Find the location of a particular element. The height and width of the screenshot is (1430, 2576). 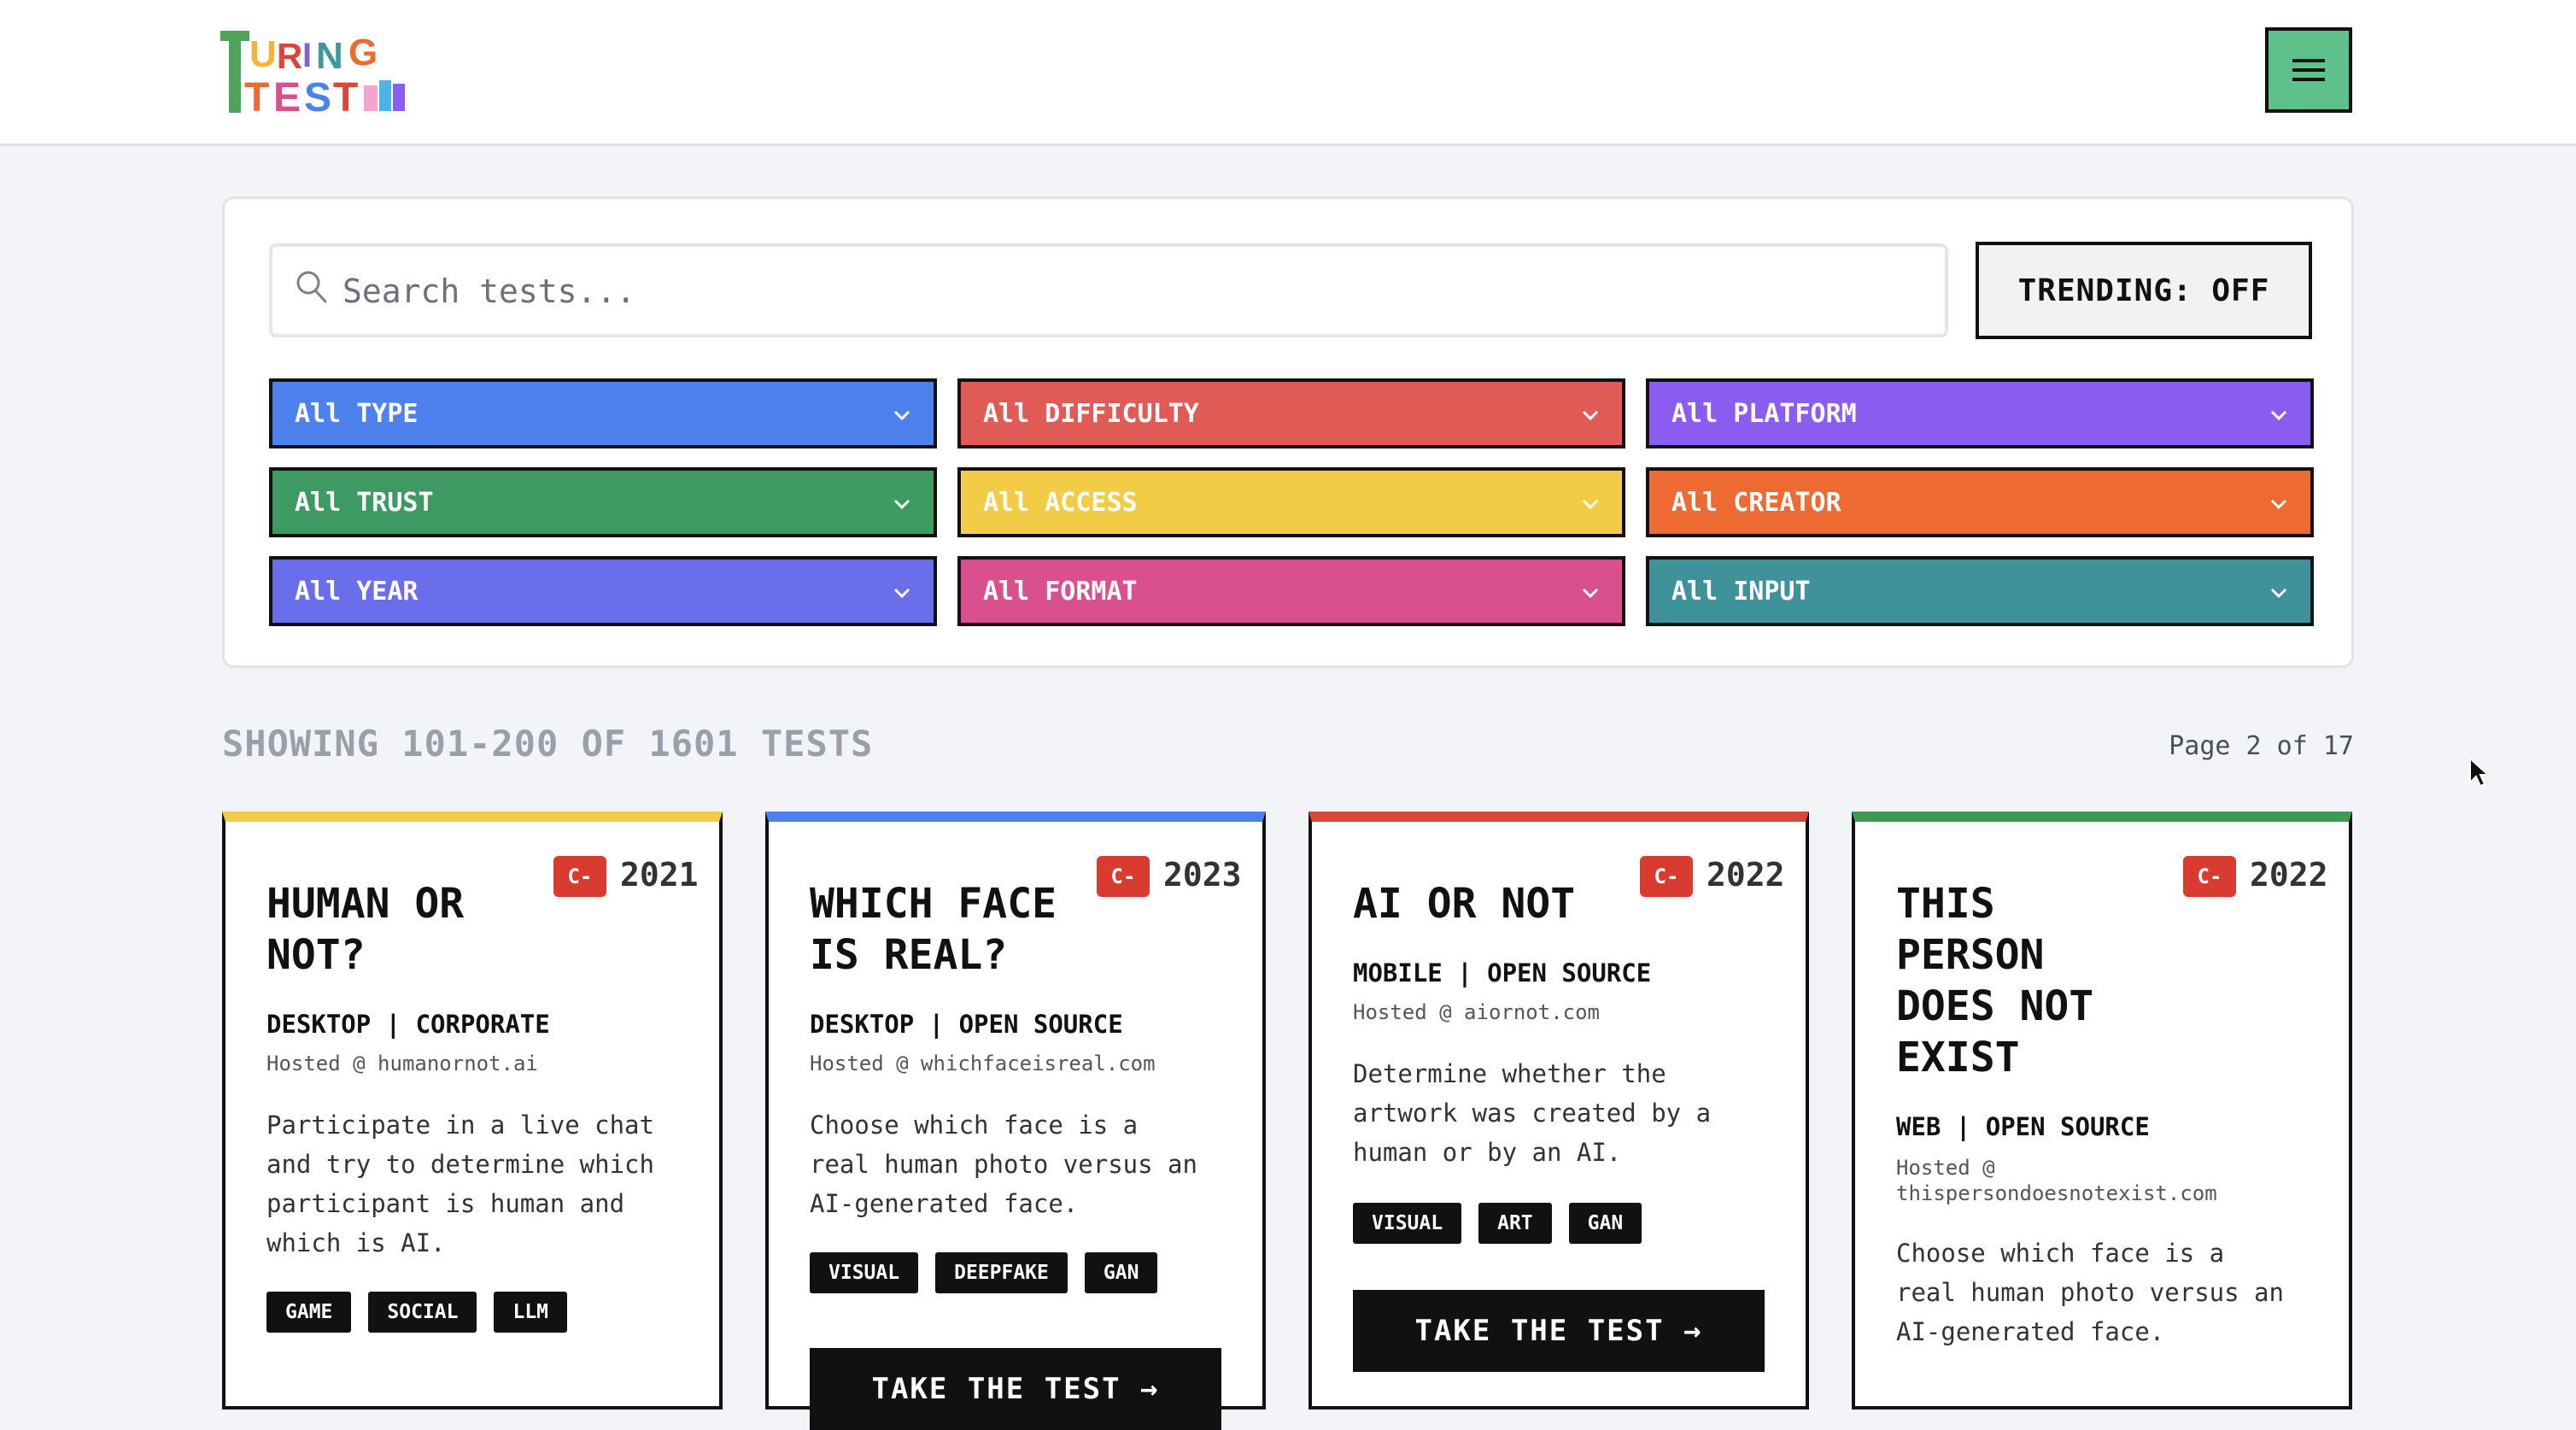

tag: DEEPFAKE is located at coordinates (1001, 1272).